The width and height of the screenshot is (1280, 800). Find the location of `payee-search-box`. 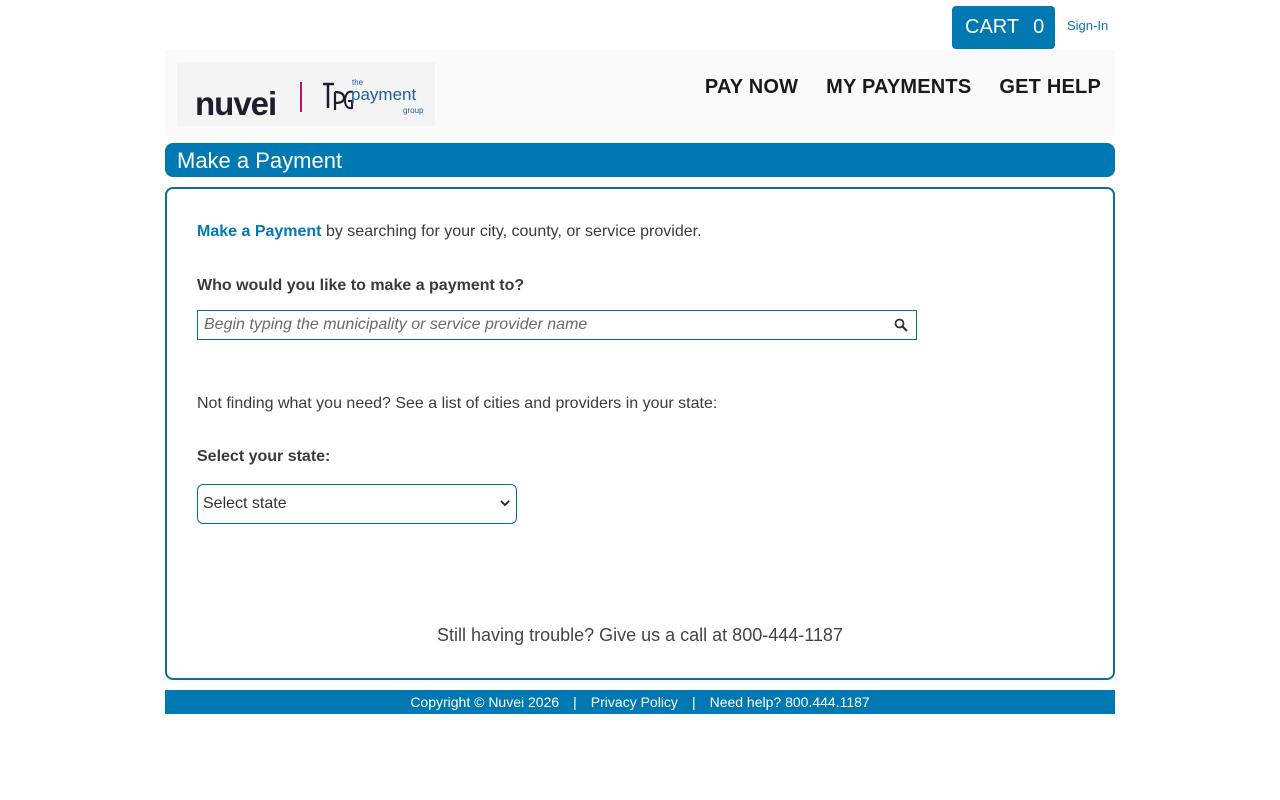

payee-search-box is located at coordinates (557, 325).